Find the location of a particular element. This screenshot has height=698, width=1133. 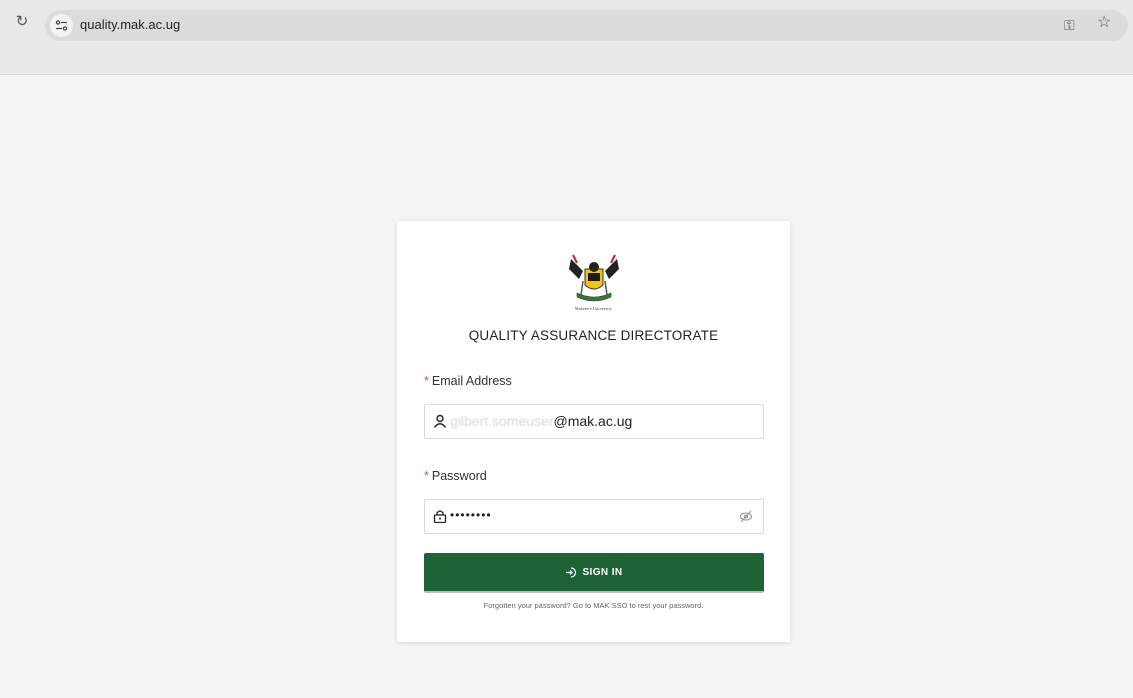

site-info-icon is located at coordinates (61, 25).